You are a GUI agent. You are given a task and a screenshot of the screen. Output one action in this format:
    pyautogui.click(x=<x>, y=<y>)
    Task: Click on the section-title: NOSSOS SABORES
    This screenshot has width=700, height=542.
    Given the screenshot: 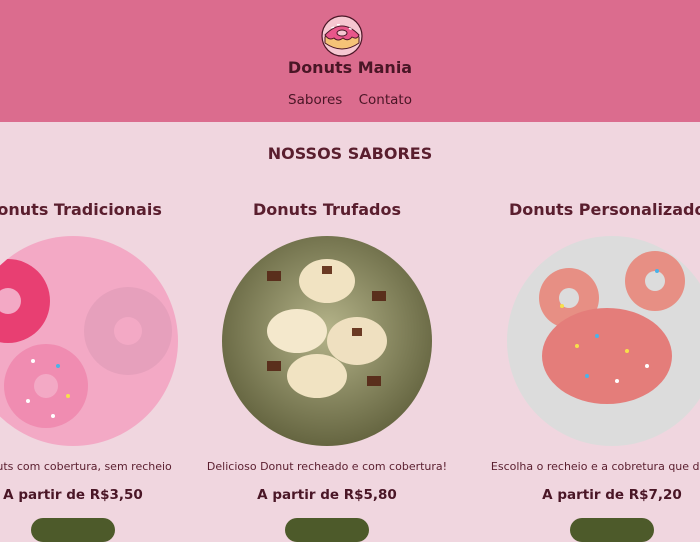 What is the action you would take?
    pyautogui.click(x=350, y=153)
    